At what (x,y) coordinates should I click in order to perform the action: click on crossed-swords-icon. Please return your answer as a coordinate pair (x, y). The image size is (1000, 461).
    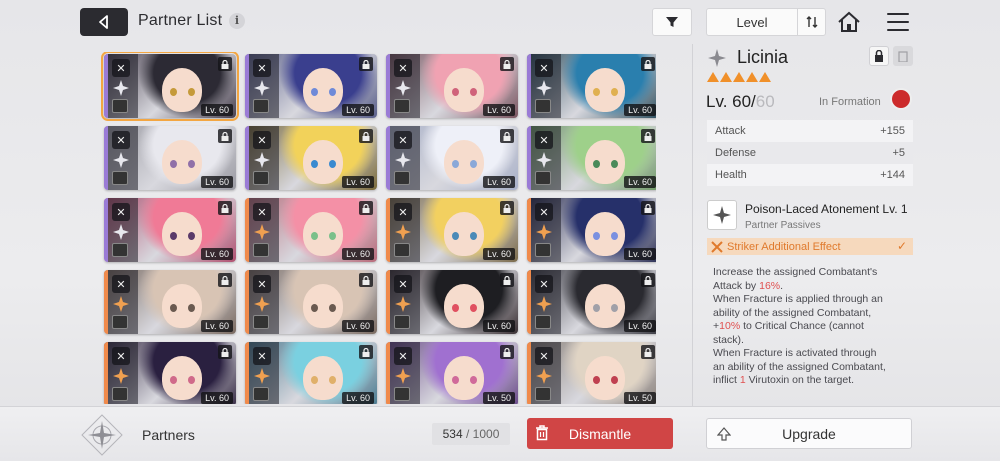
    Looking at the image, I should click on (717, 246).